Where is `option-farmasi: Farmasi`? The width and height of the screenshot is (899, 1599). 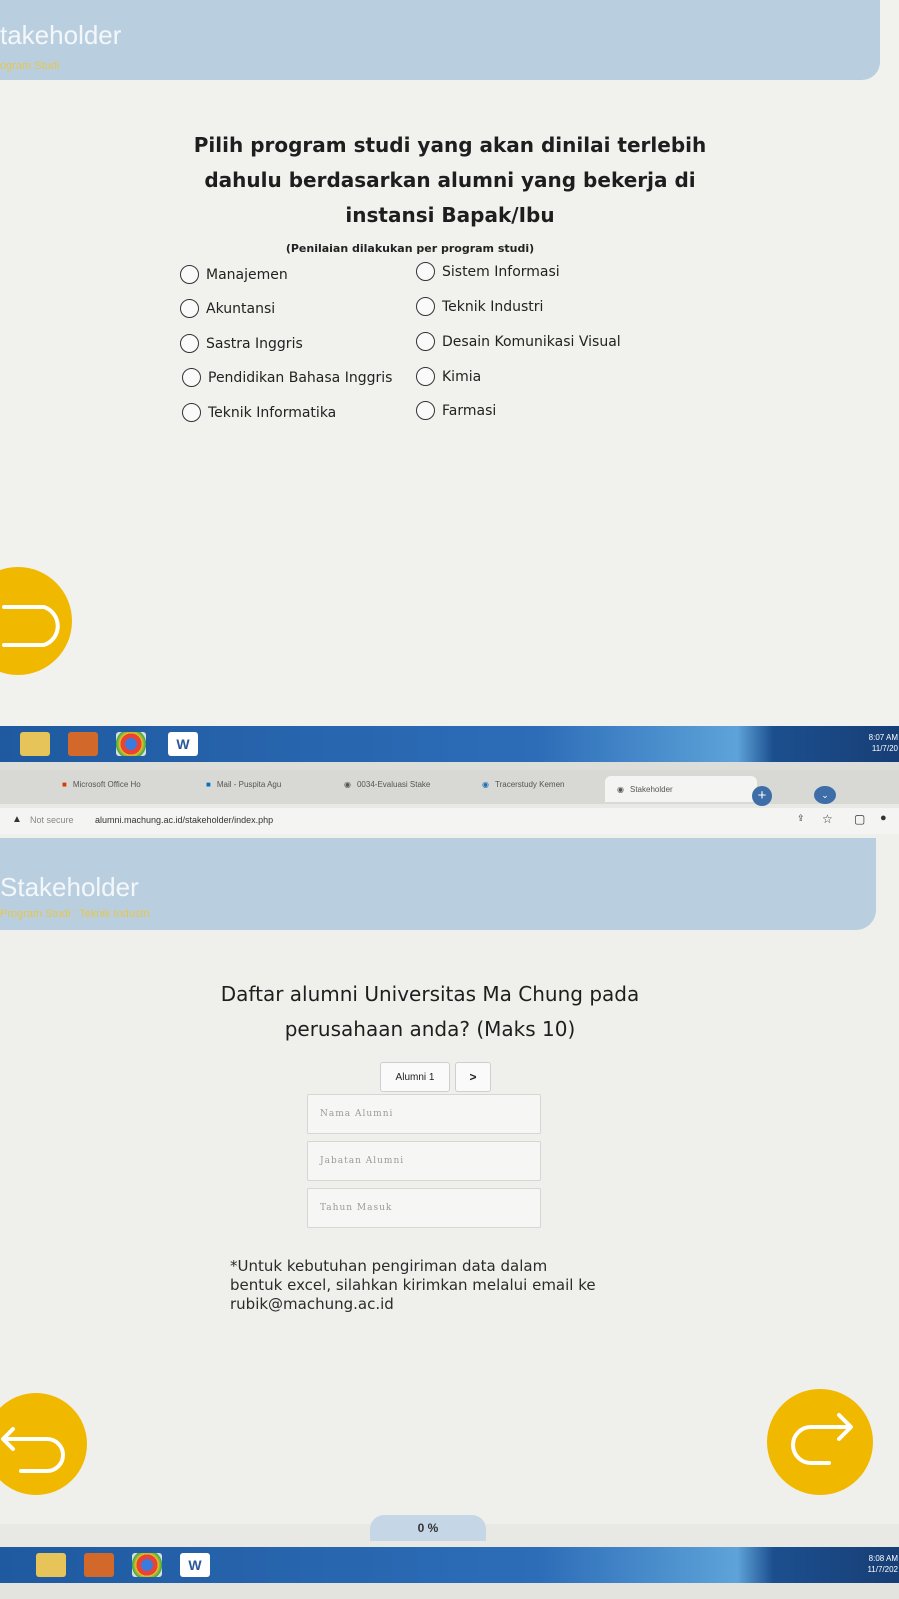 option-farmasi: Farmasi is located at coordinates (456, 410).